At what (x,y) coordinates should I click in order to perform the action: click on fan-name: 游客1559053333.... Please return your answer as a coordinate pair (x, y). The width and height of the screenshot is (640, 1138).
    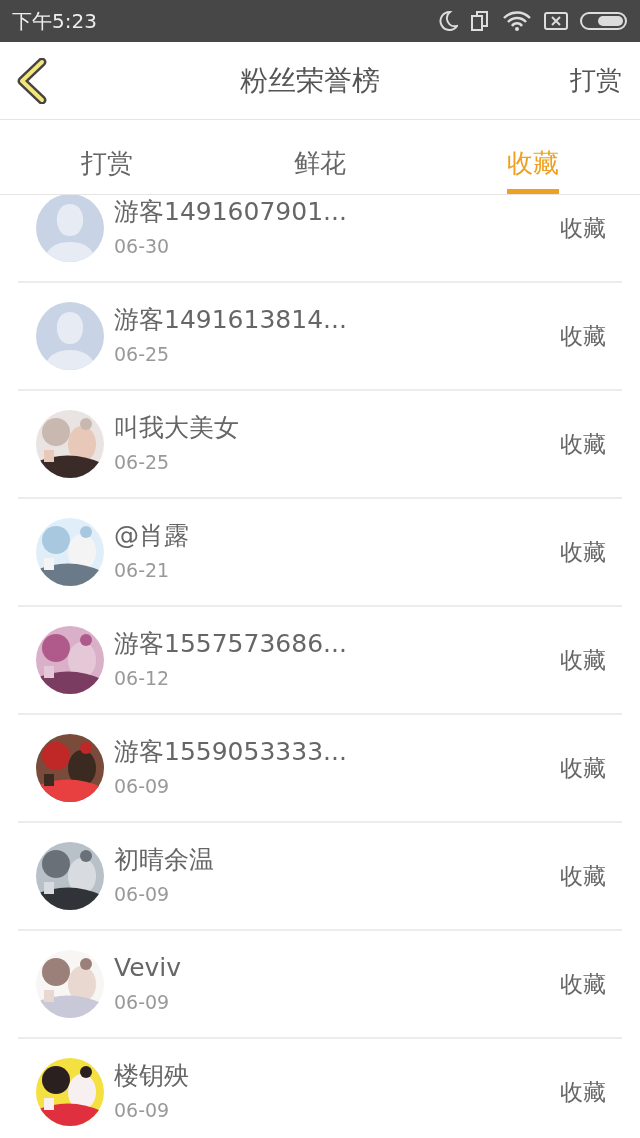
    Looking at the image, I should click on (231, 751).